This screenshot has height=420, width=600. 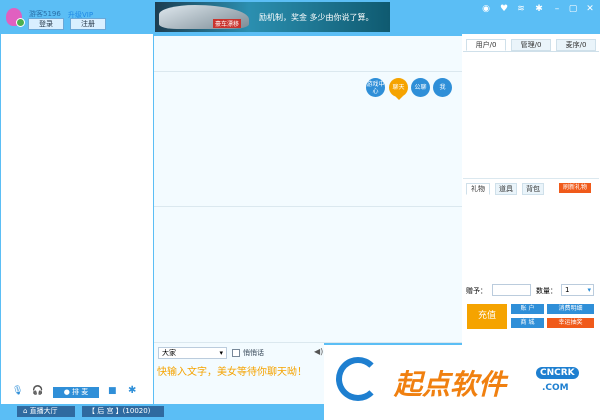 What do you see at coordinates (169, 353) in the screenshot?
I see `chat-target-value: 大家` at bounding box center [169, 353].